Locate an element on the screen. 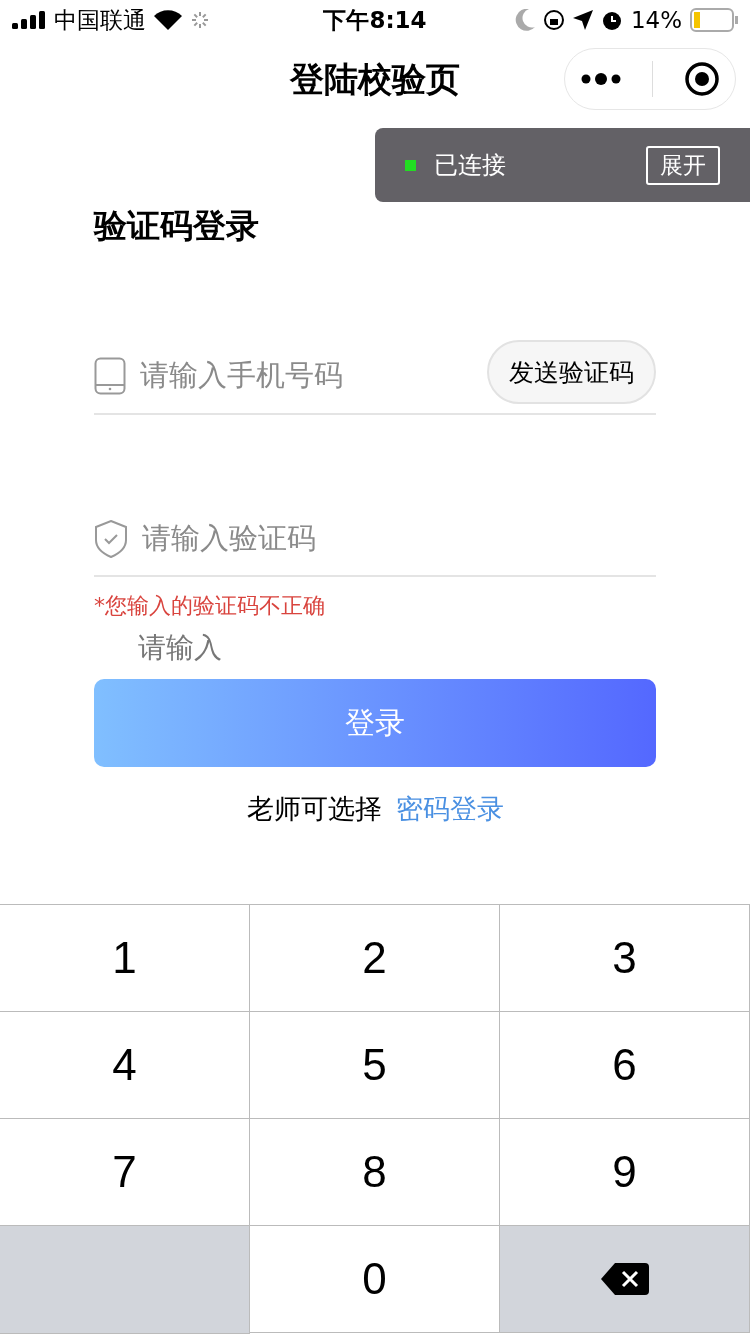  keypad-key: 7 is located at coordinates (125, 1172).